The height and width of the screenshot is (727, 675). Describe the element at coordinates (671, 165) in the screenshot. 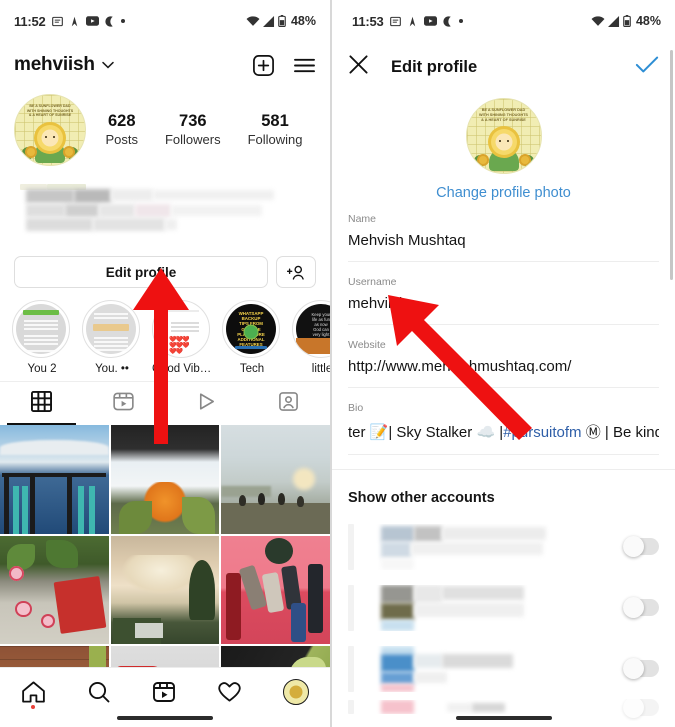

I see `vertical-scrollbar` at that location.